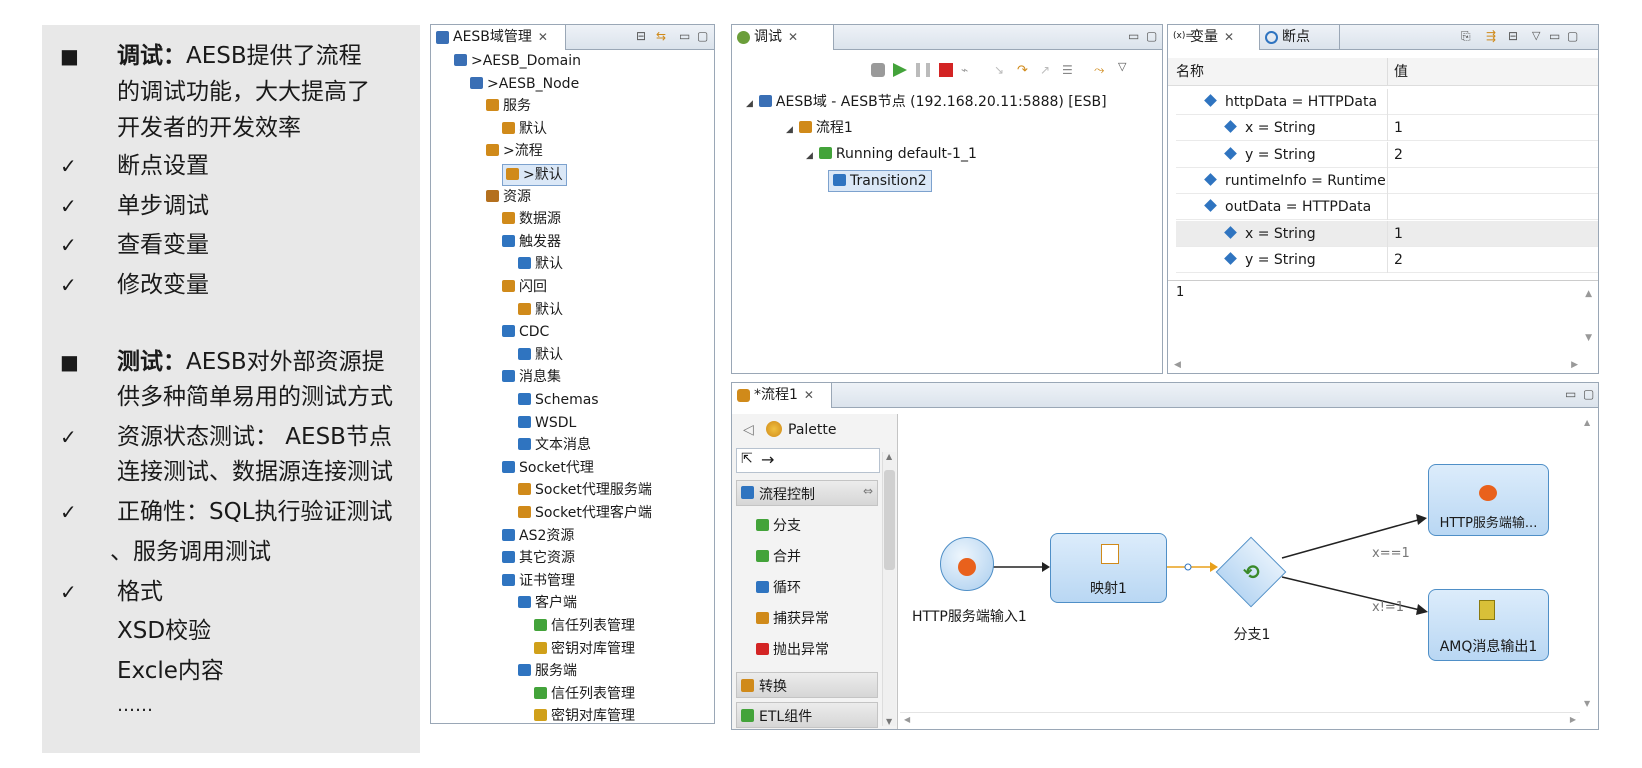  I want to click on palette-collapse-icon: ◁, so click(748, 430).